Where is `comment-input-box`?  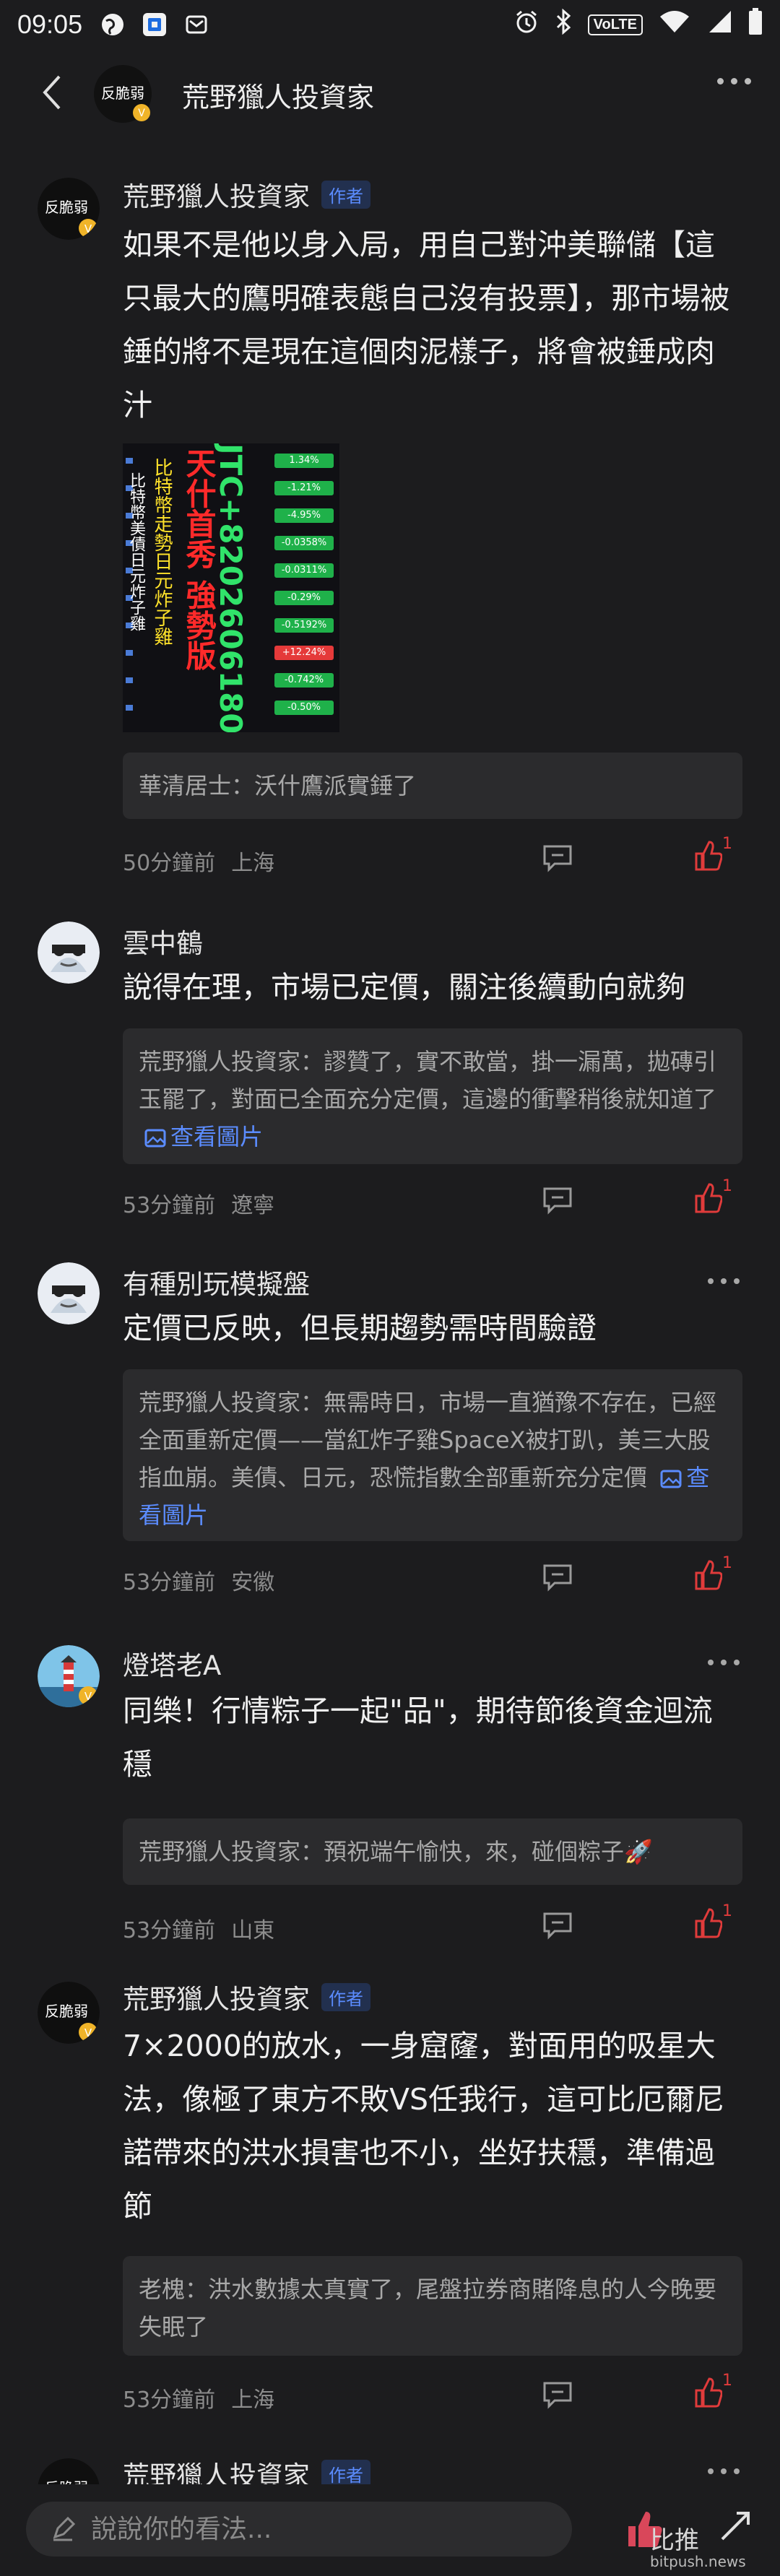
comment-input-box is located at coordinates (299, 2529).